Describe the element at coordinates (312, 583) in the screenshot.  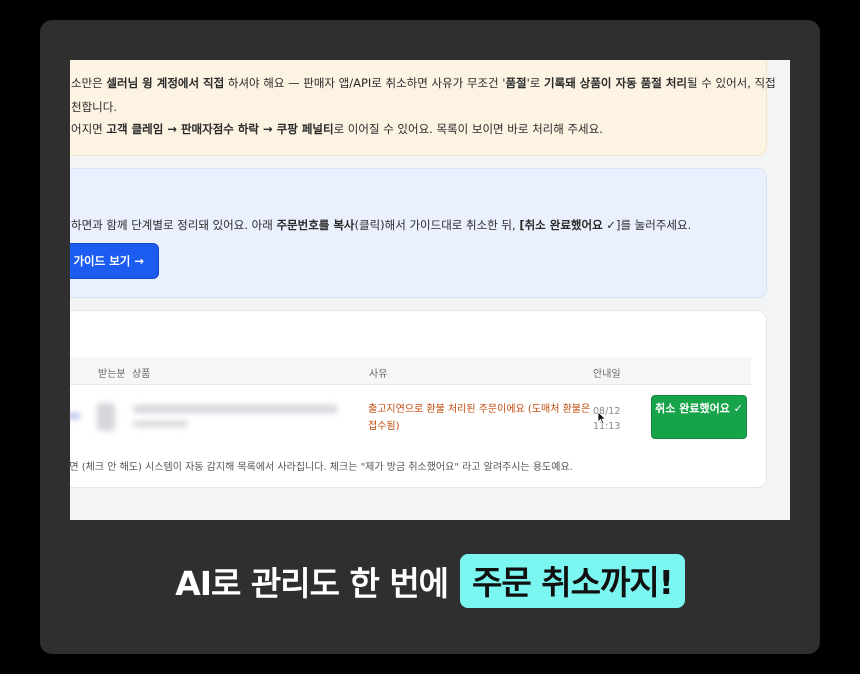
I see `caption-text: AI로 관리도 한 번에` at that location.